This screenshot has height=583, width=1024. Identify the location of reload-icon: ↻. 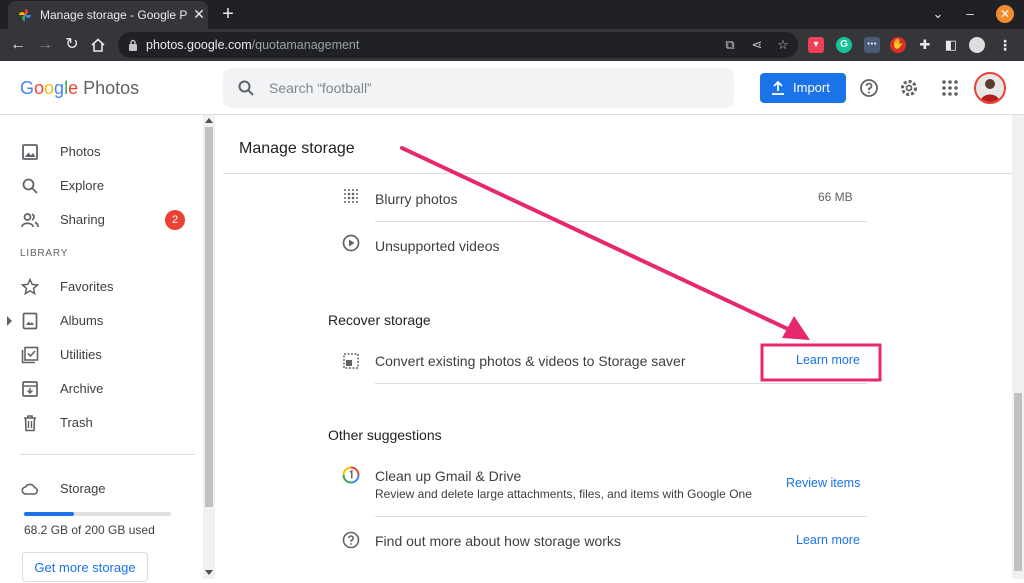
(72, 45).